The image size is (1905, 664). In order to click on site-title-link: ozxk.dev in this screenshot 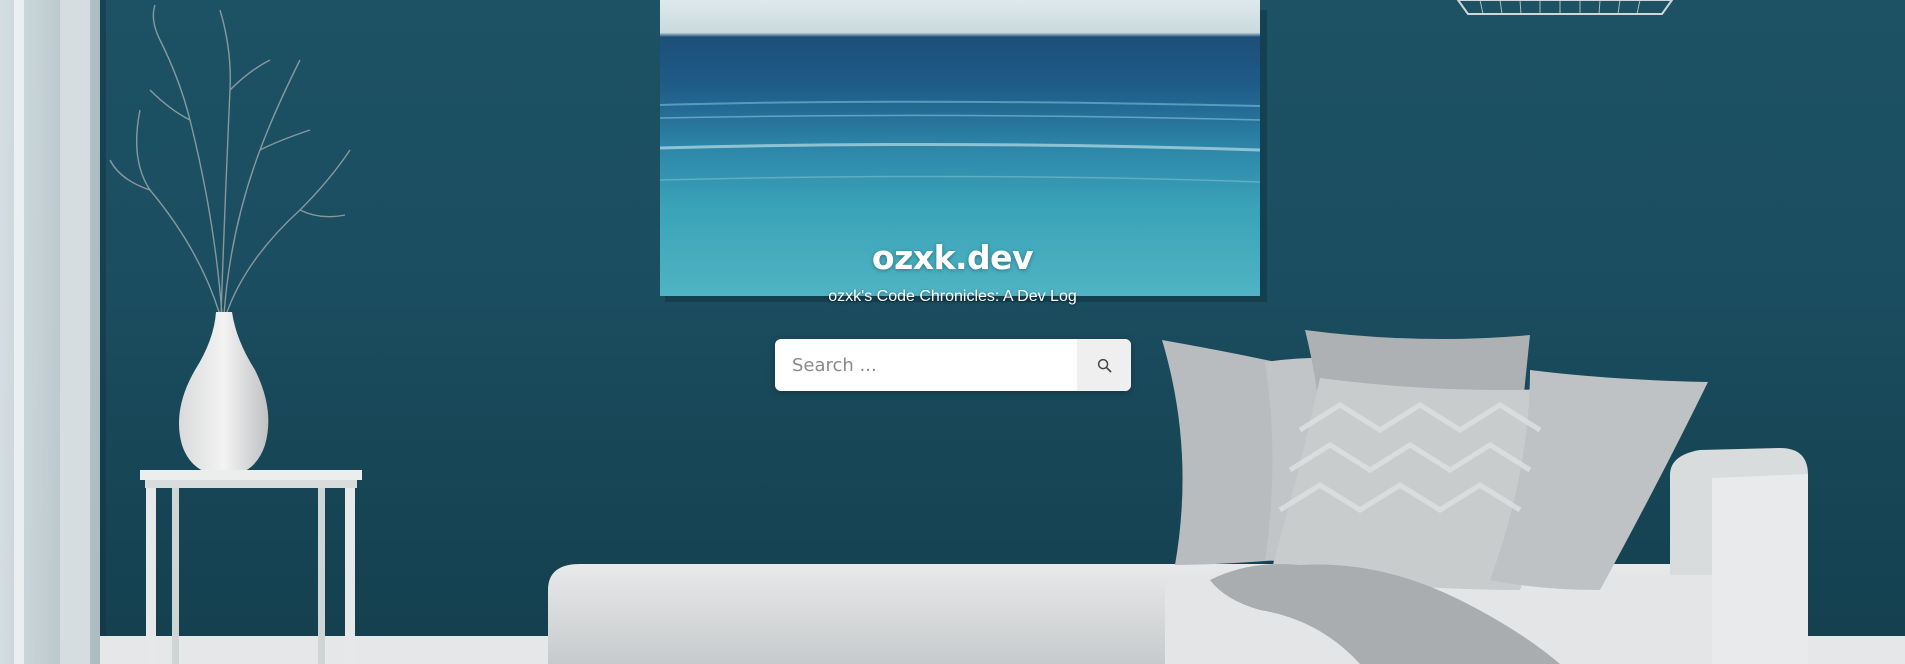, I will do `click(952, 257)`.